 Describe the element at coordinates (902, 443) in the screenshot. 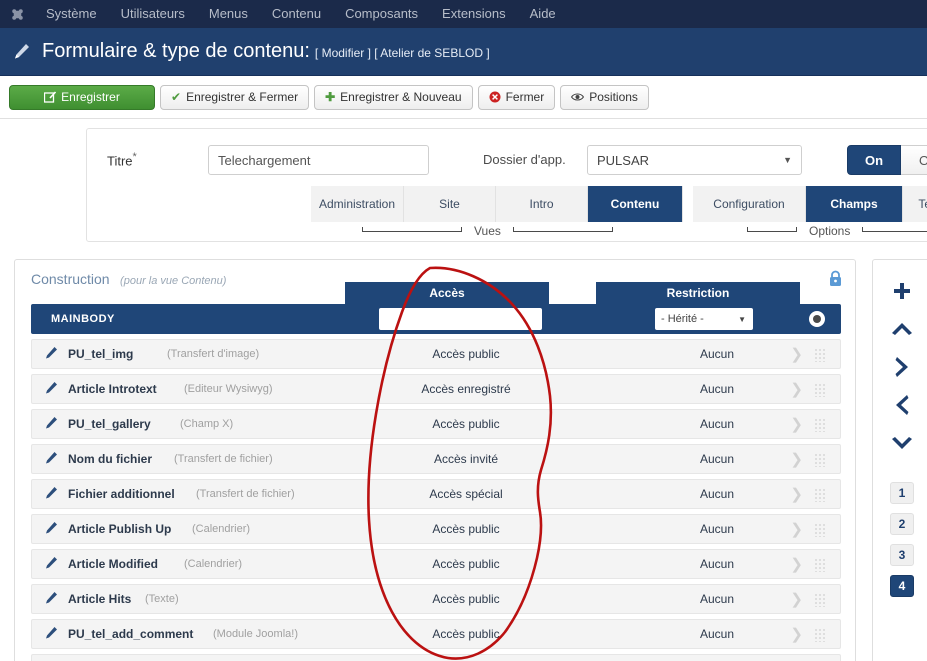

I see `move-down-button` at that location.